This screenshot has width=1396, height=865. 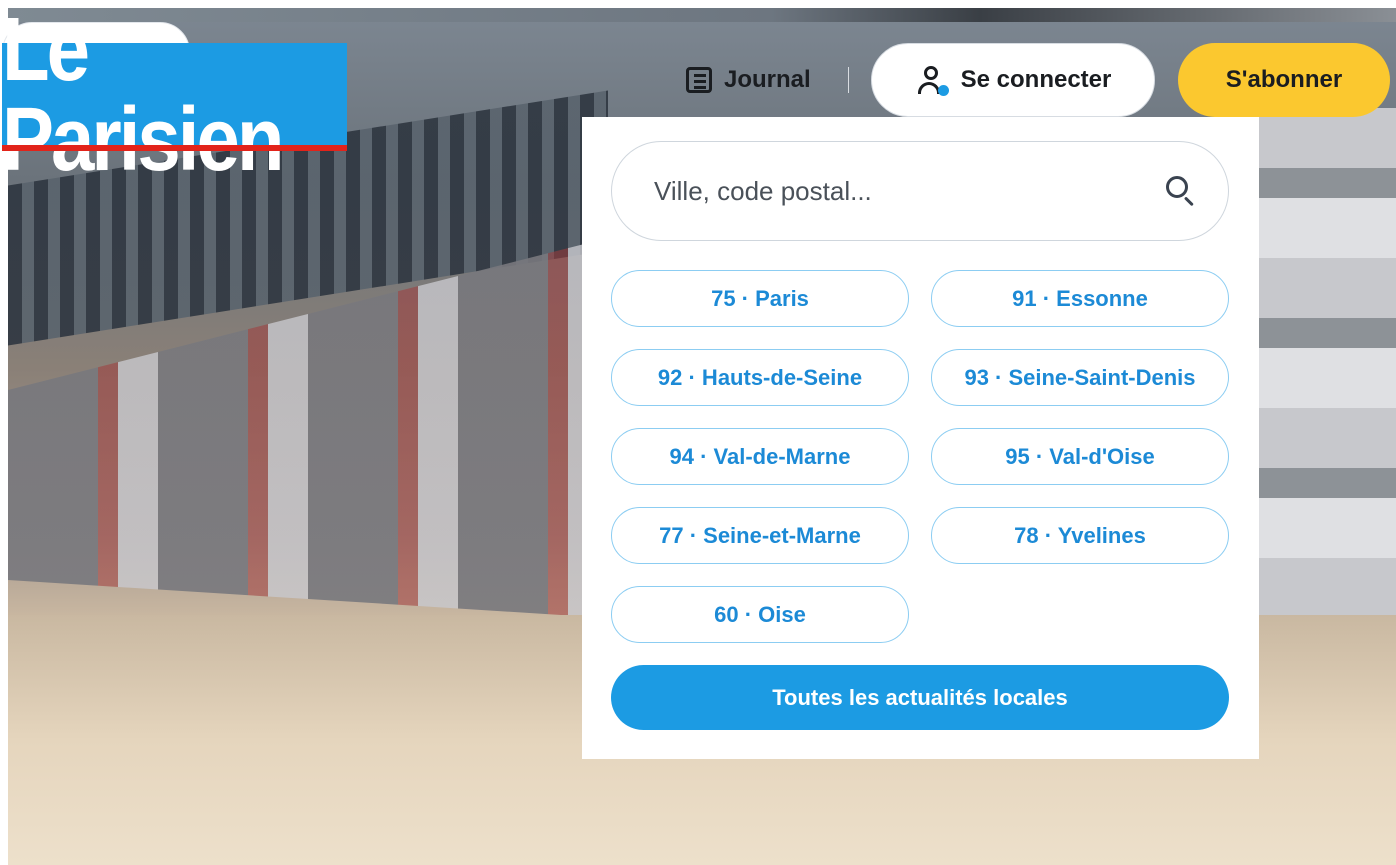 What do you see at coordinates (760, 377) in the screenshot?
I see `department-button-92: 92 · Hauts-de-Seine` at bounding box center [760, 377].